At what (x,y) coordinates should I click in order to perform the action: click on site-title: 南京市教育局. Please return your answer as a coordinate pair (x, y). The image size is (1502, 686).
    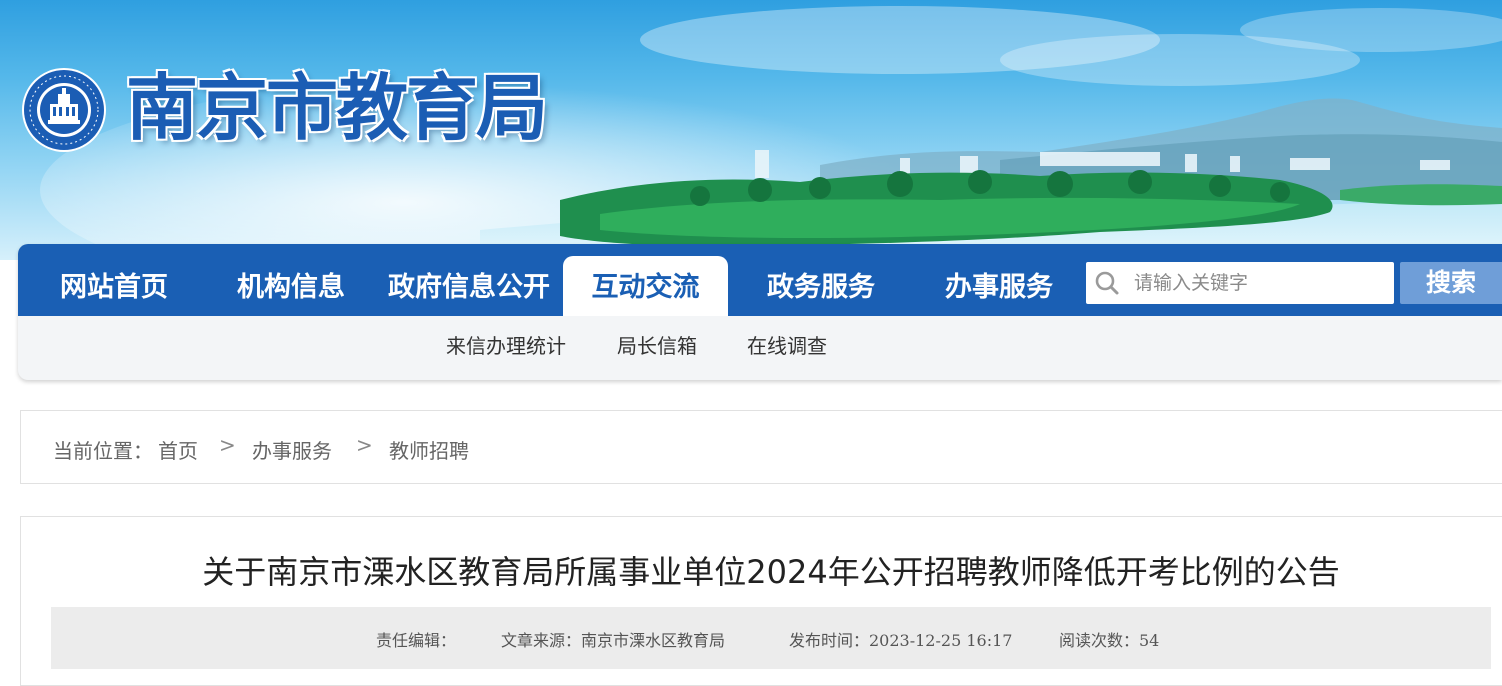
    Looking at the image, I should click on (337, 108).